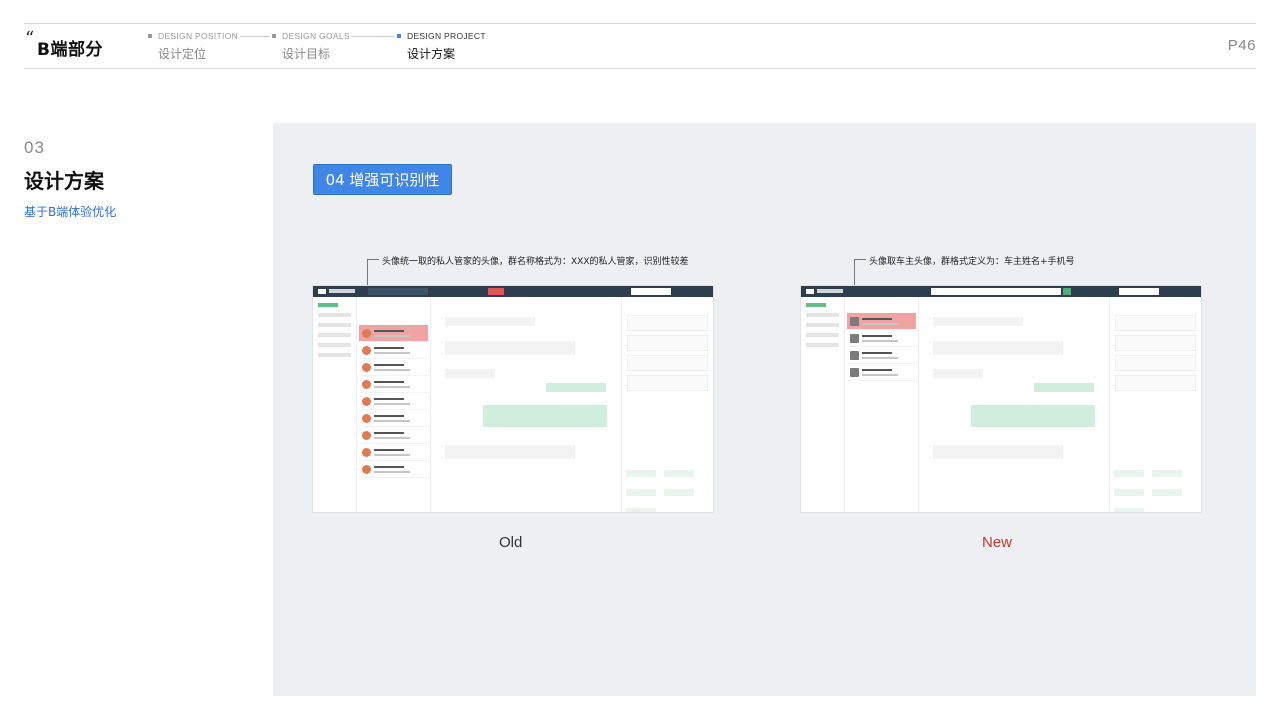 The width and height of the screenshot is (1280, 720). What do you see at coordinates (446, 36) in the screenshot?
I see `step-en-label: DESIGN PROJECT` at bounding box center [446, 36].